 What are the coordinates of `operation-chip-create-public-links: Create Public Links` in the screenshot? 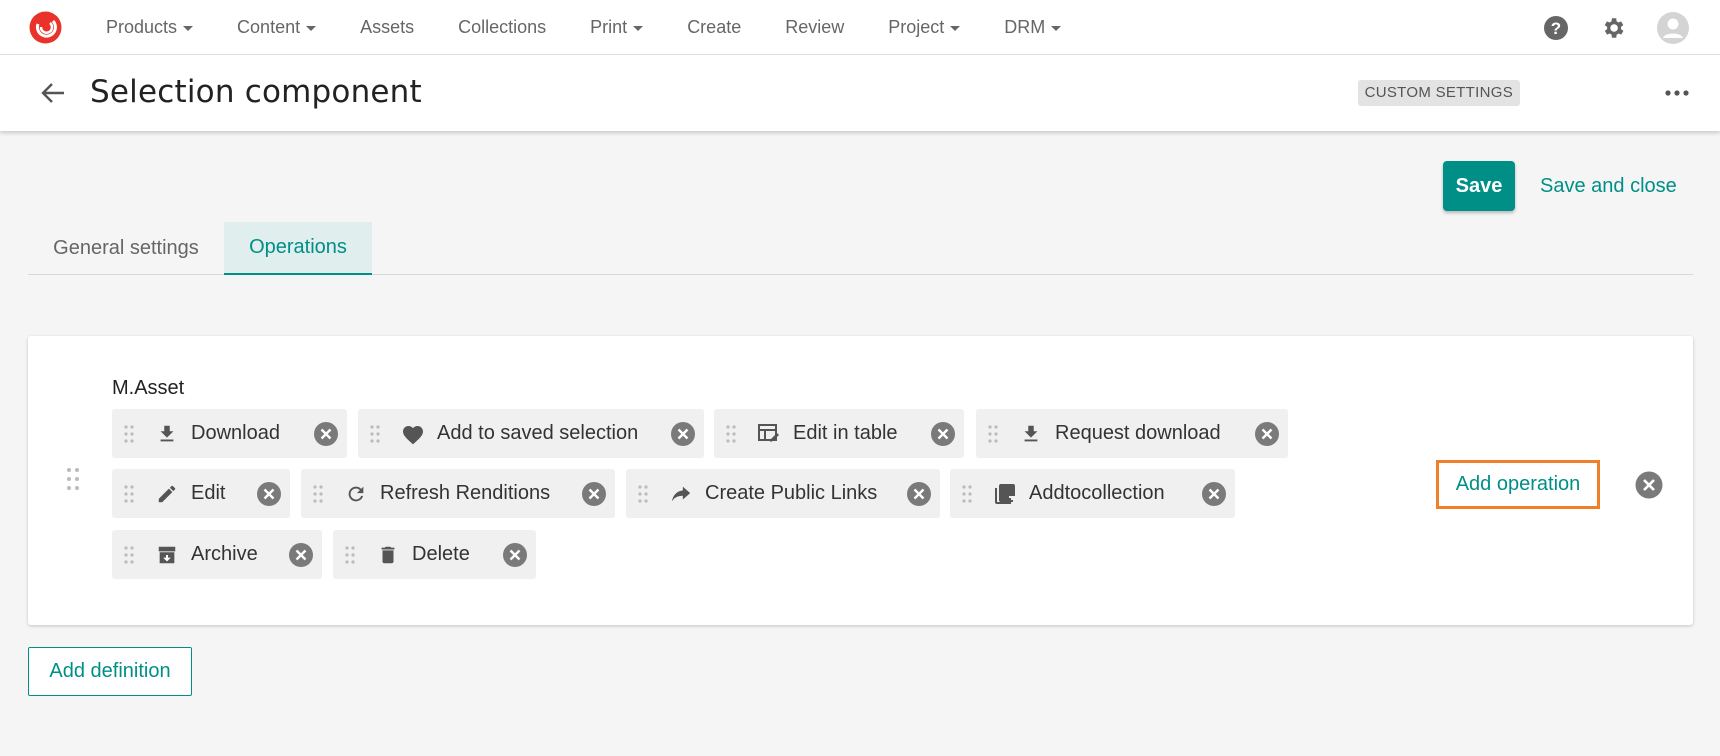 It's located at (783, 493).